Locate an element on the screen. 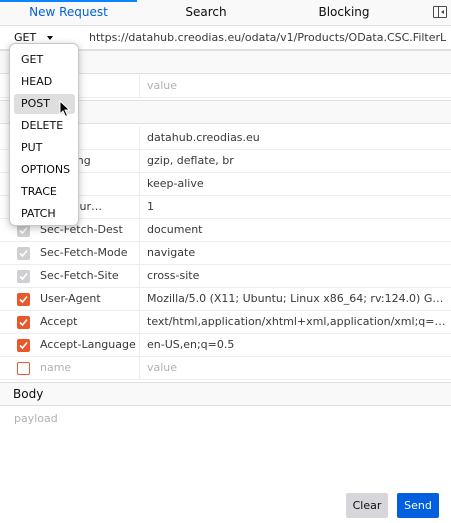  header-name: User-Agent is located at coordinates (88, 299).